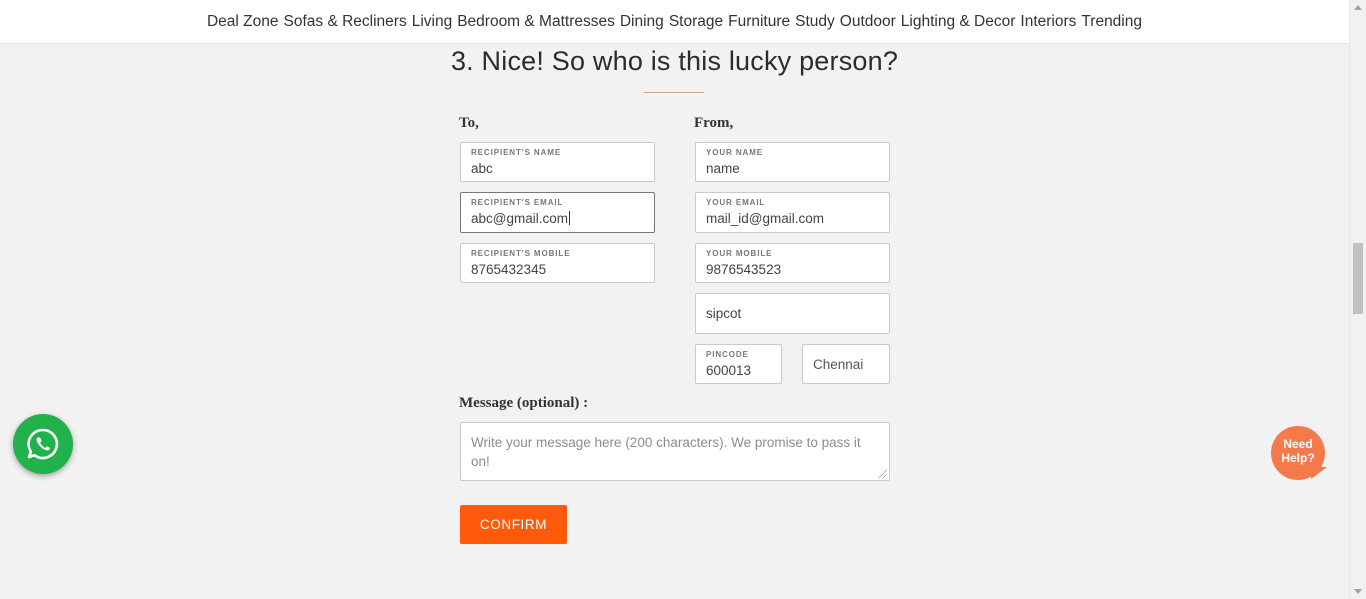 The image size is (1366, 599). What do you see at coordinates (744, 269) in the screenshot?
I see `your-mobile-value: 9876543523` at bounding box center [744, 269].